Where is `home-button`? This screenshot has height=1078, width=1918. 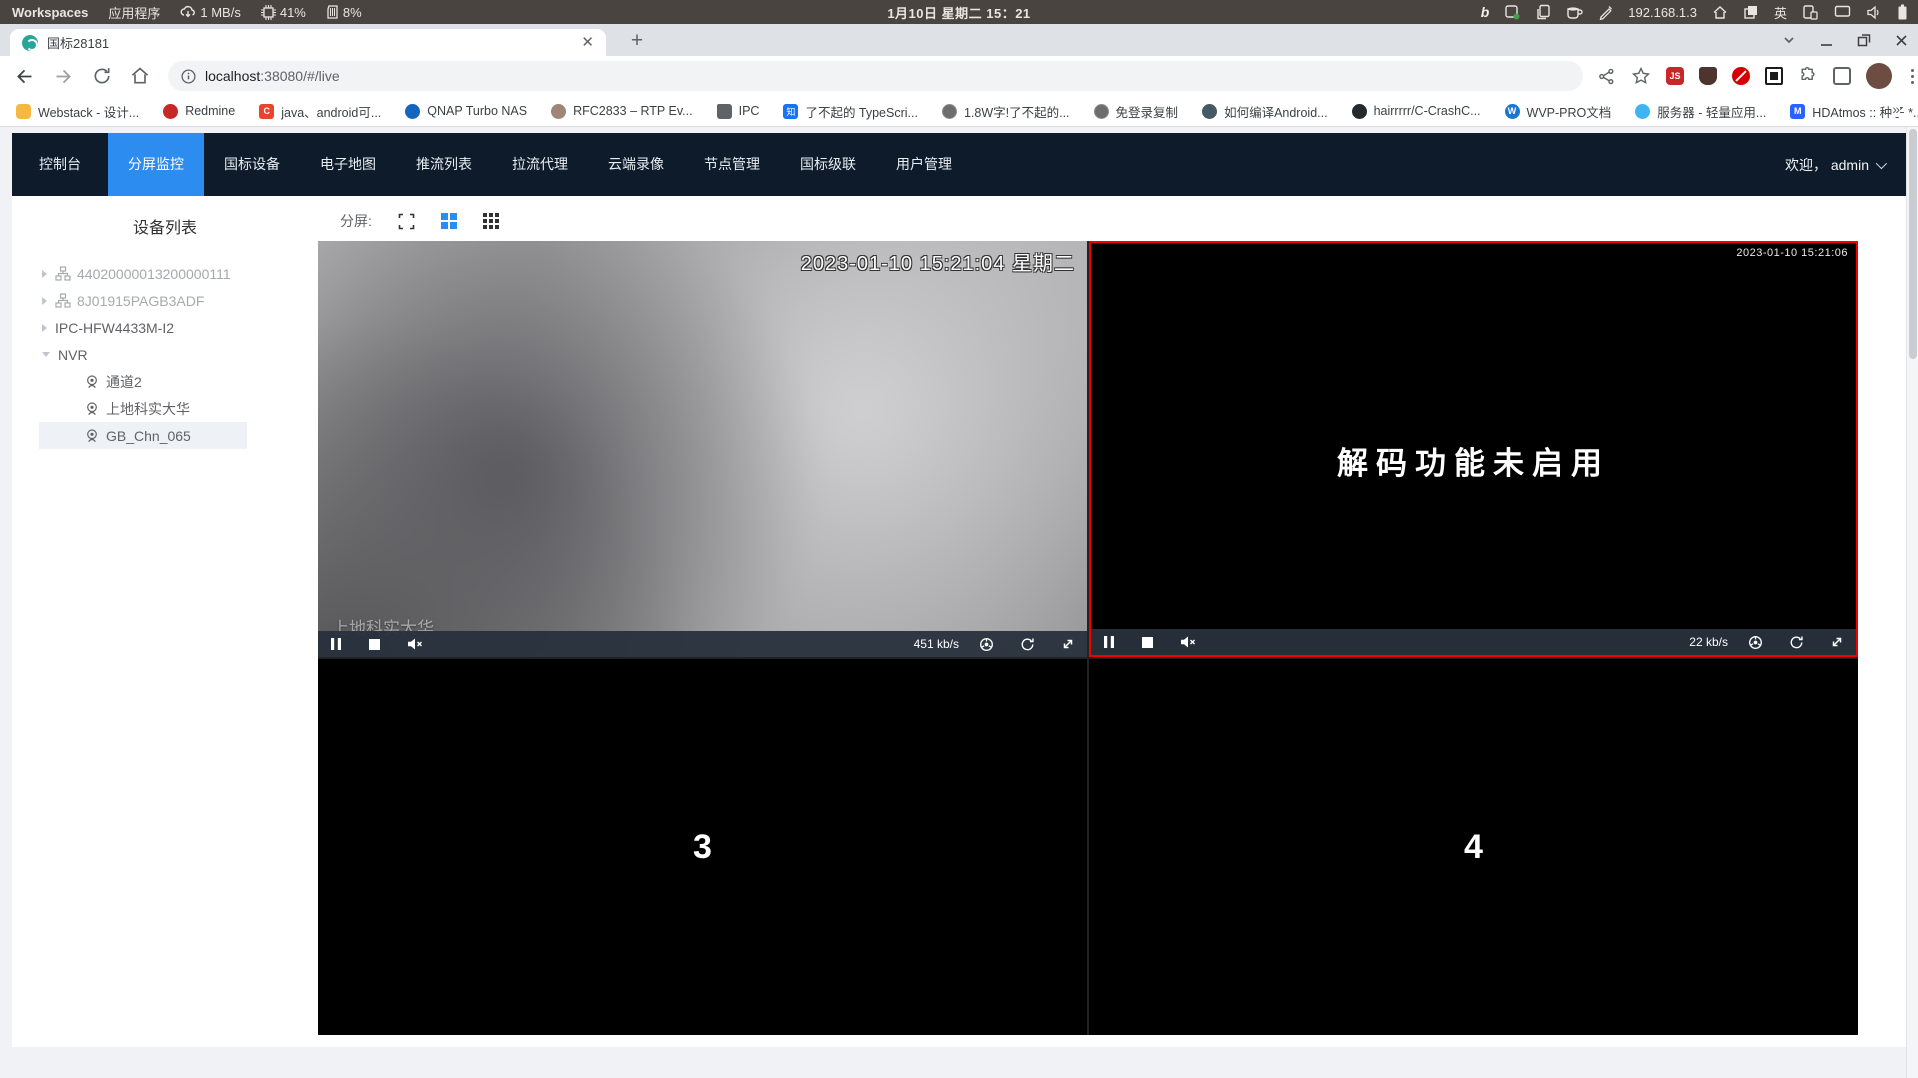
home-button is located at coordinates (140, 76).